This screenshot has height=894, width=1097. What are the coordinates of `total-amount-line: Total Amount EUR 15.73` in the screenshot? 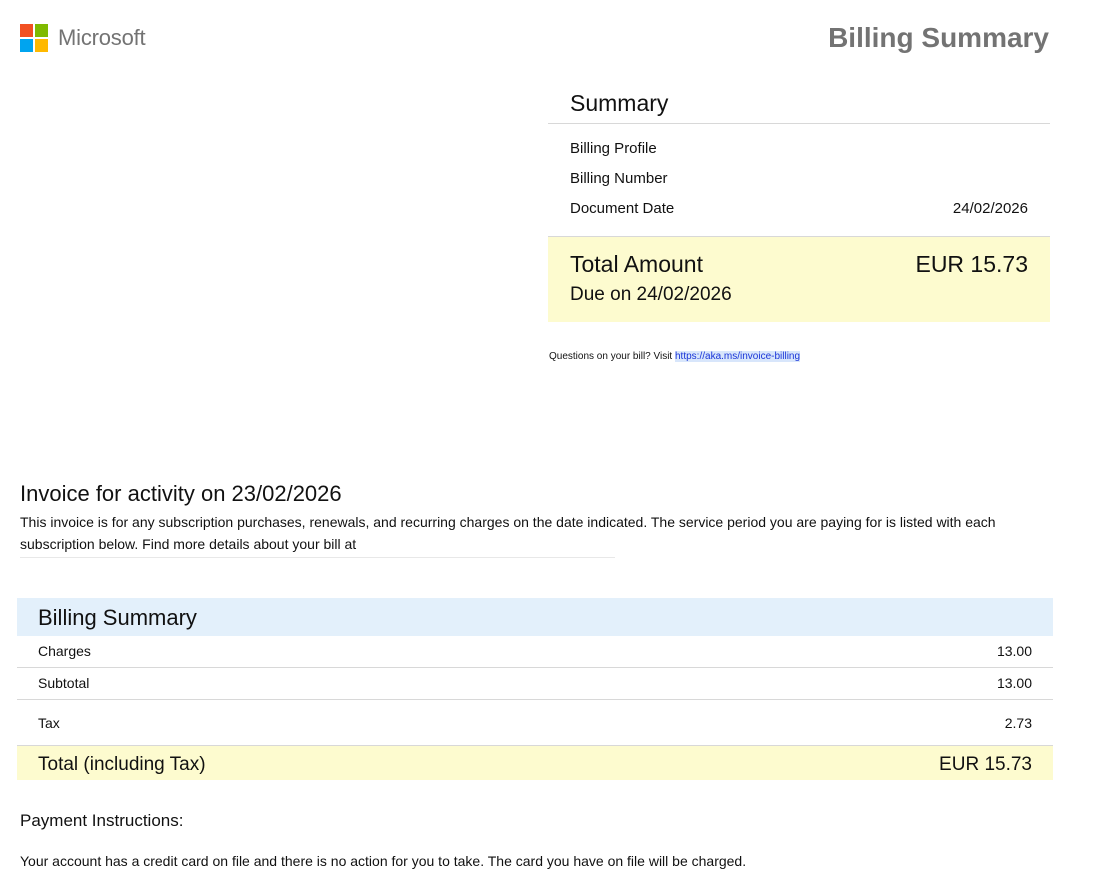 It's located at (799, 264).